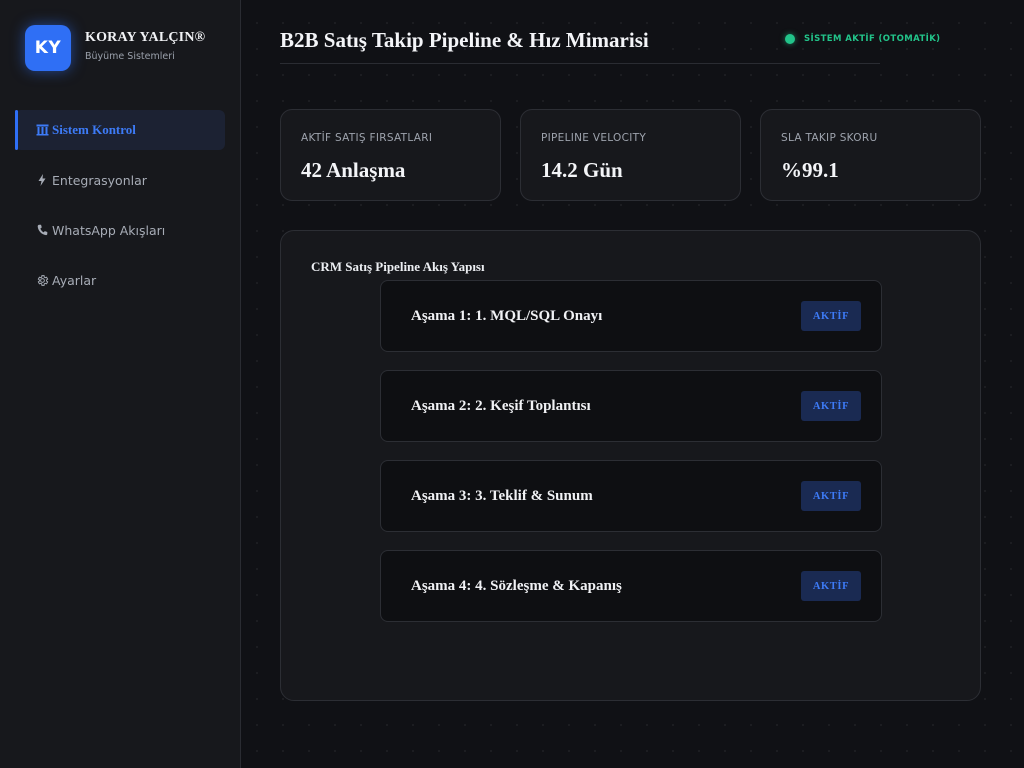 This screenshot has height=768, width=1024. I want to click on metric-label: SLA TAKIP SKORU, so click(829, 138).